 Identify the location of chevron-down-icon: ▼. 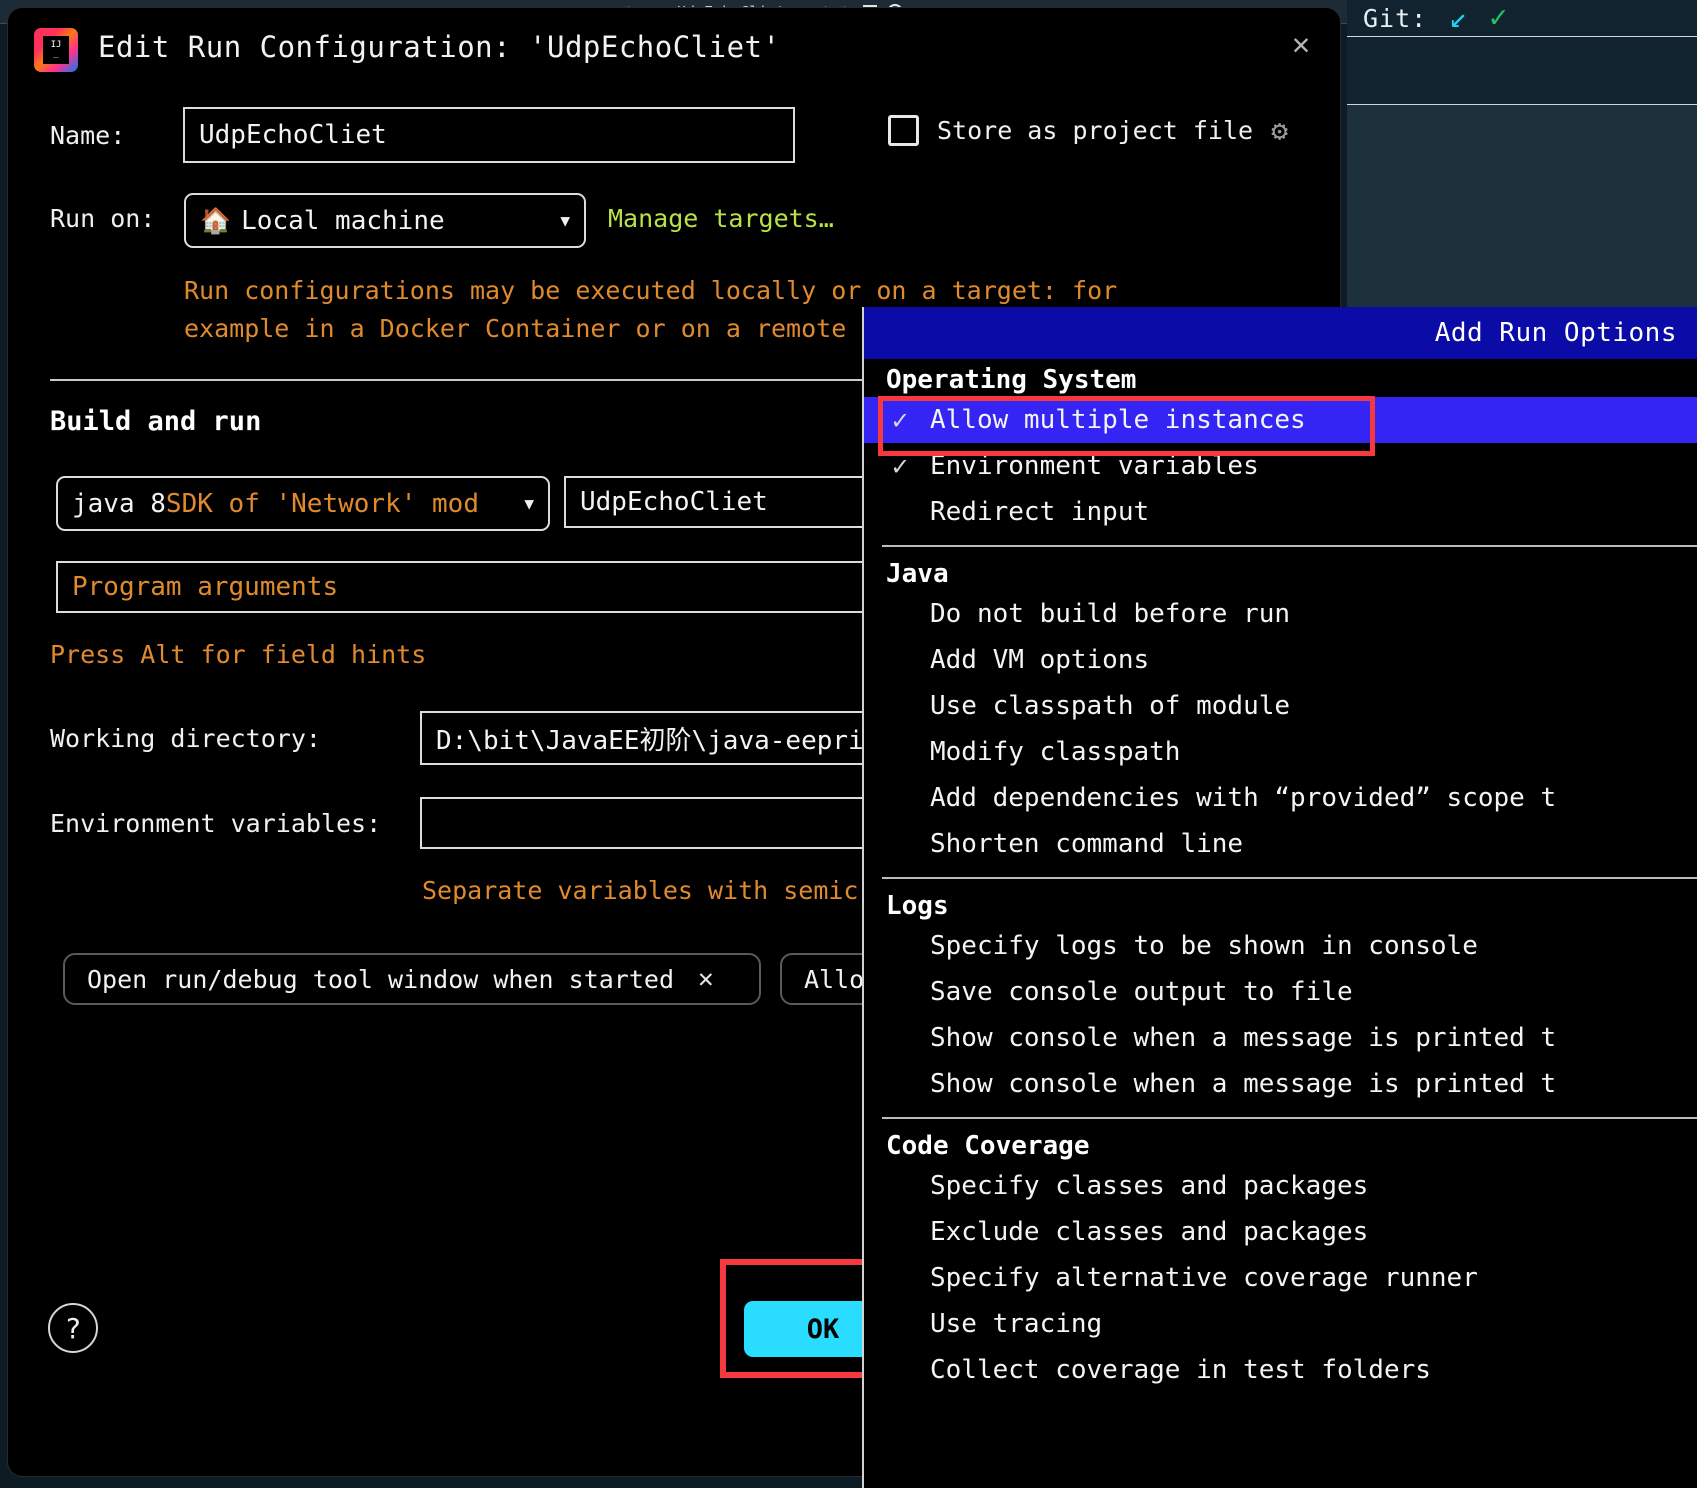
(565, 220).